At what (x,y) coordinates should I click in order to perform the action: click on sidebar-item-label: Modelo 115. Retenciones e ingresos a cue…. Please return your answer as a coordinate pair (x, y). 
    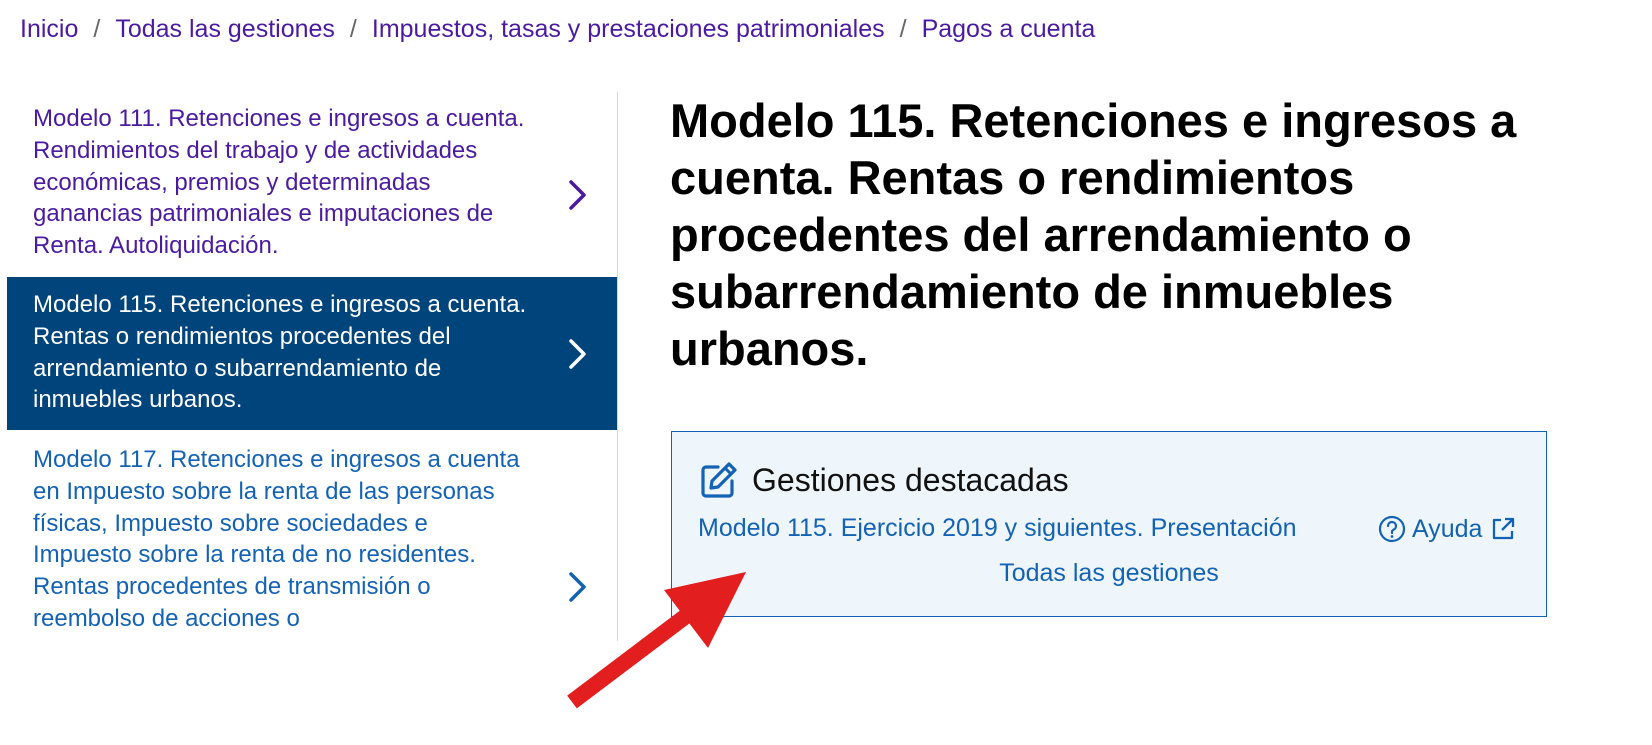
    Looking at the image, I should click on (280, 352).